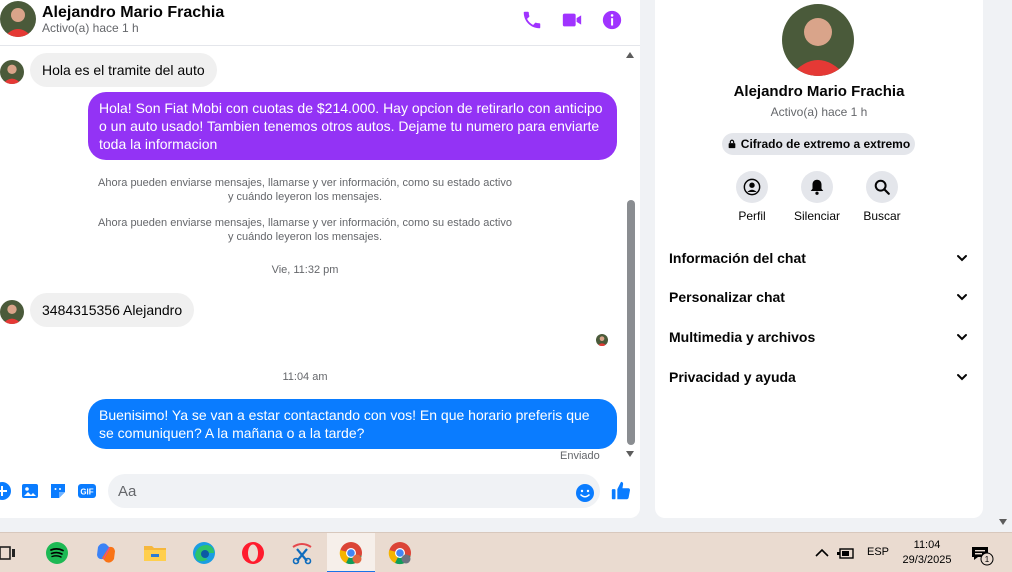 This screenshot has height=572, width=1012. What do you see at coordinates (630, 55) in the screenshot?
I see `scroll-up-arrow` at bounding box center [630, 55].